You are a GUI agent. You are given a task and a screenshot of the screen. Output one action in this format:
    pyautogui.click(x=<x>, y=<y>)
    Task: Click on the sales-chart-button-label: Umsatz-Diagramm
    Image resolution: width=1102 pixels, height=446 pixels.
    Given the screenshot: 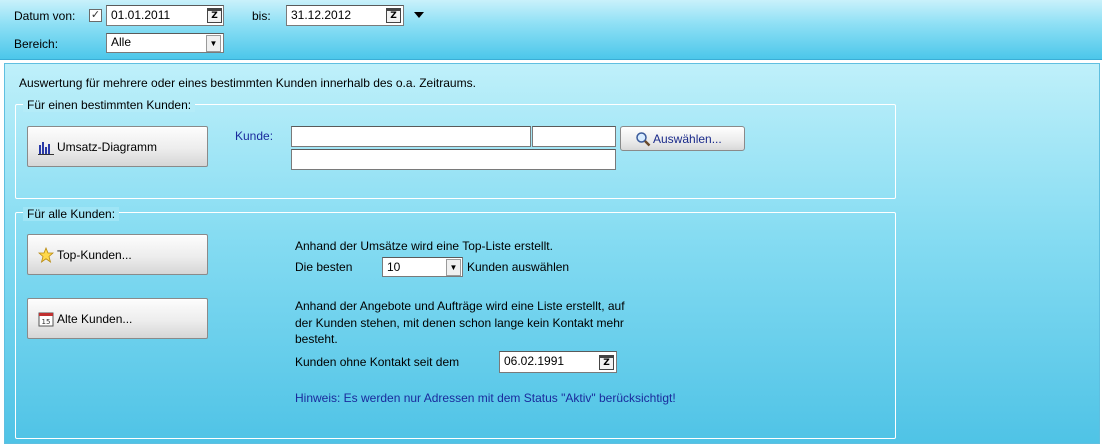 What is the action you would take?
    pyautogui.click(x=107, y=146)
    